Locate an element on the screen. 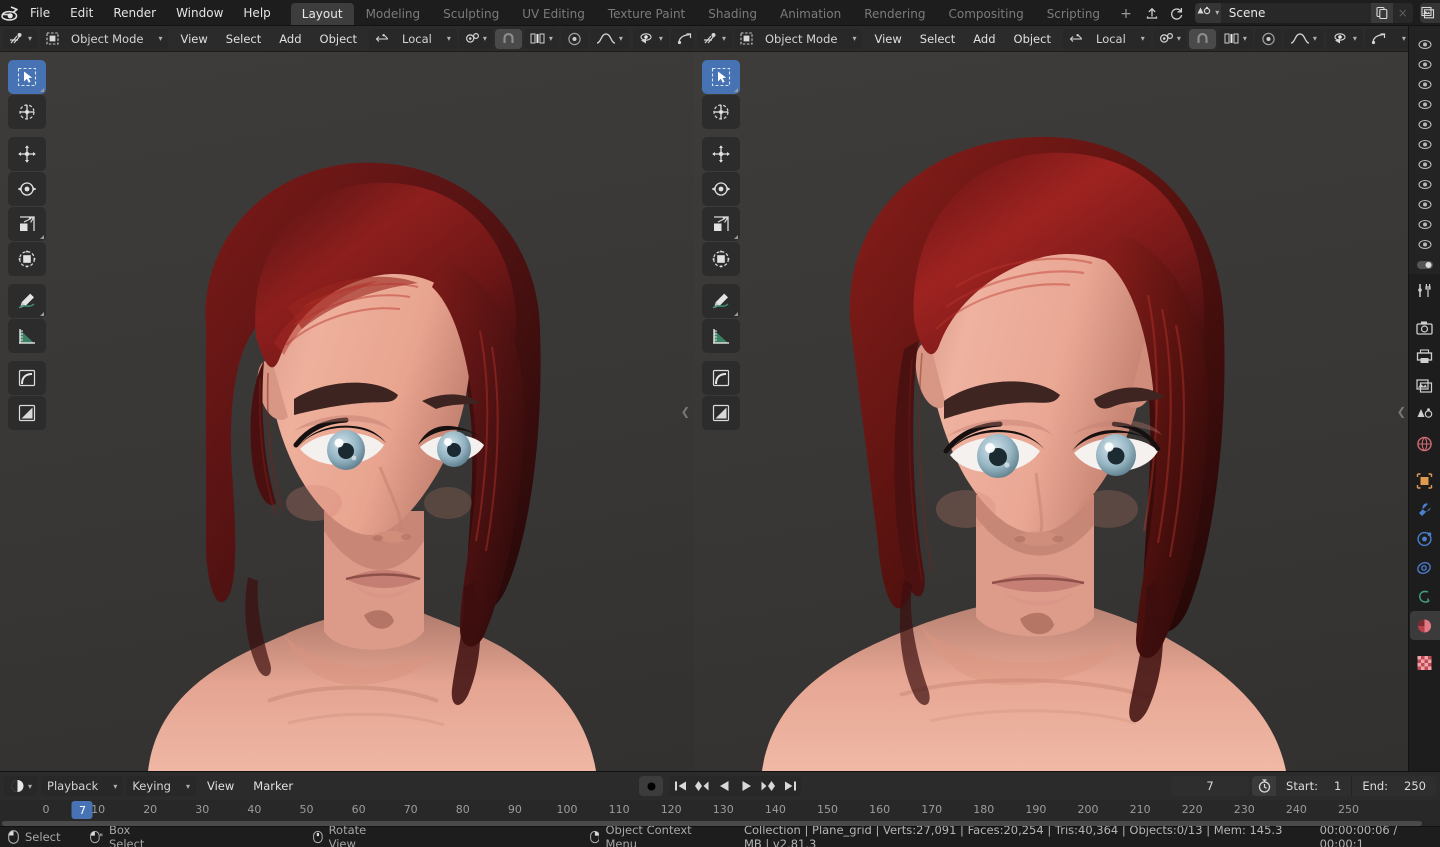 The width and height of the screenshot is (1440, 847). timeline-menu-view: View is located at coordinates (220, 786).